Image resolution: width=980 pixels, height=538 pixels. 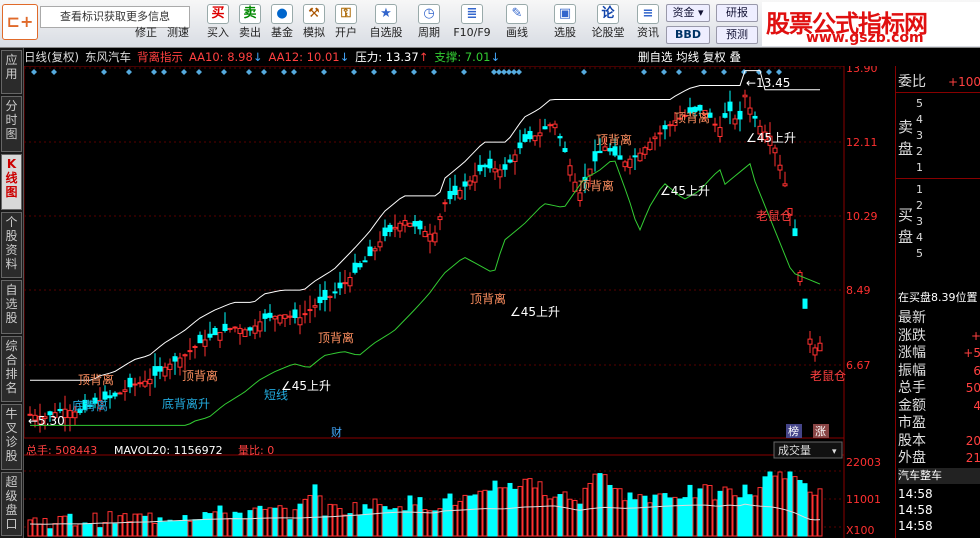 What do you see at coordinates (939, 388) in the screenshot?
I see `quote-field-row: 总手 50` at bounding box center [939, 388].